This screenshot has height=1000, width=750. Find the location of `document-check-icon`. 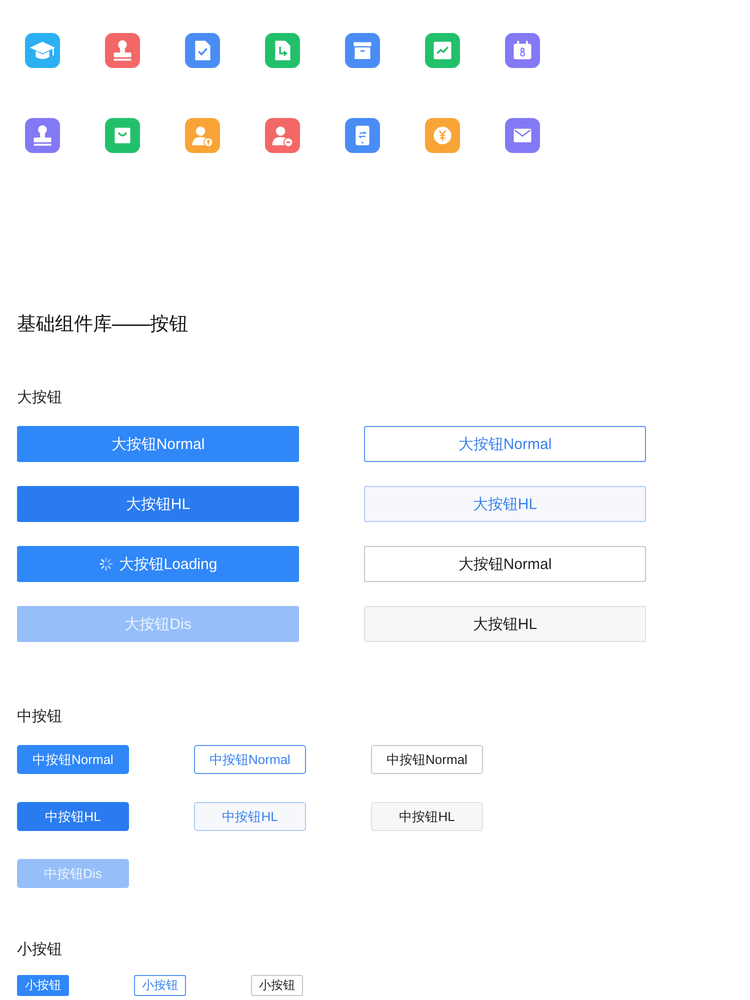

document-check-icon is located at coordinates (202, 50).